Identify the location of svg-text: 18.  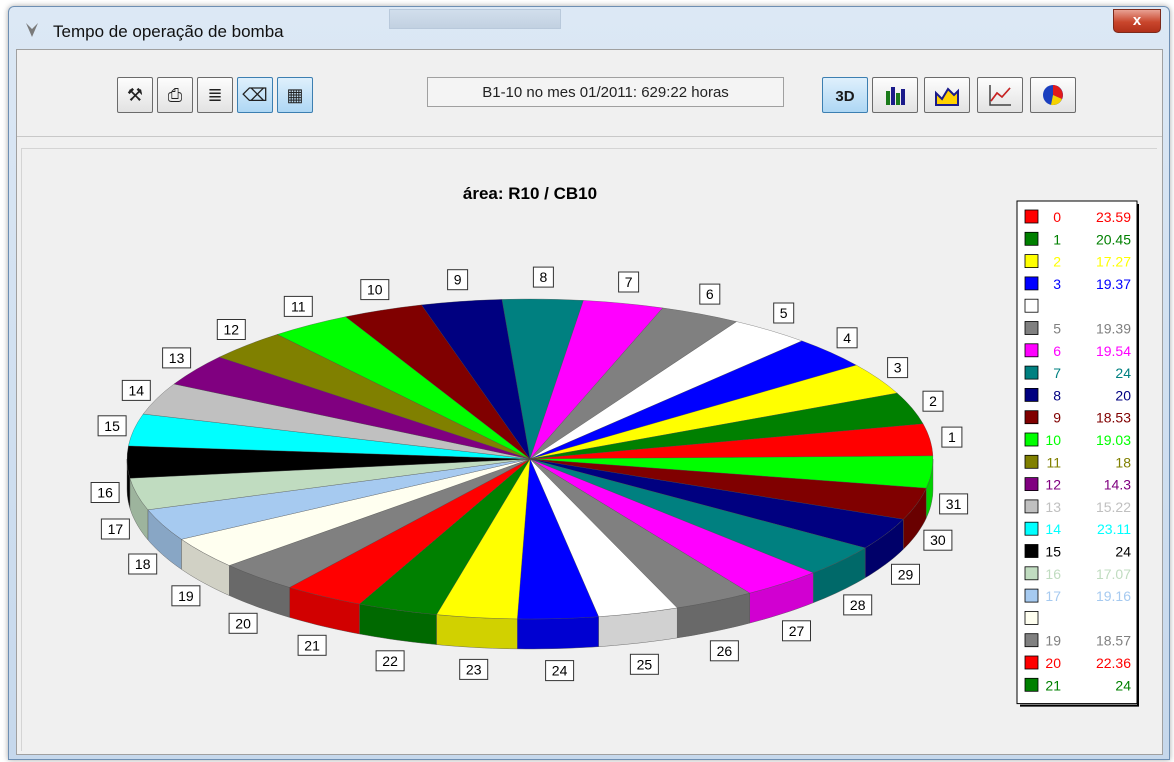
(143, 564).